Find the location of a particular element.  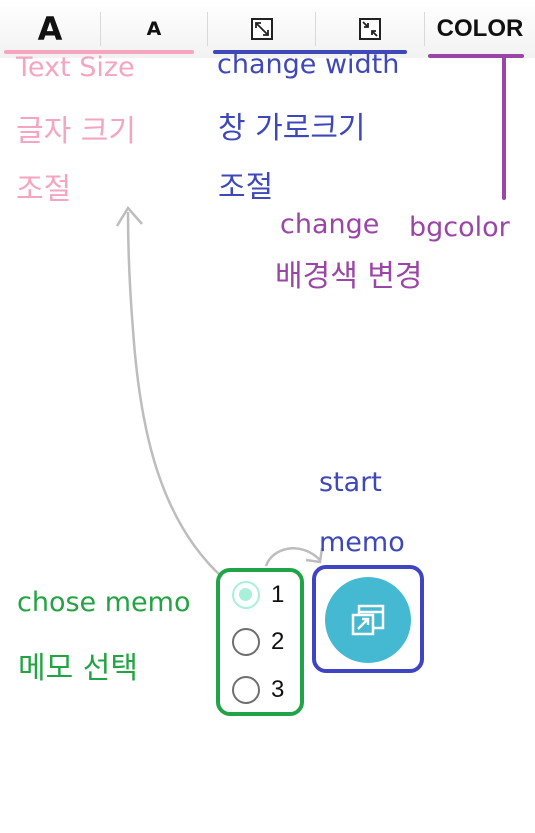

memo-radio-label: 3 is located at coordinates (278, 689).